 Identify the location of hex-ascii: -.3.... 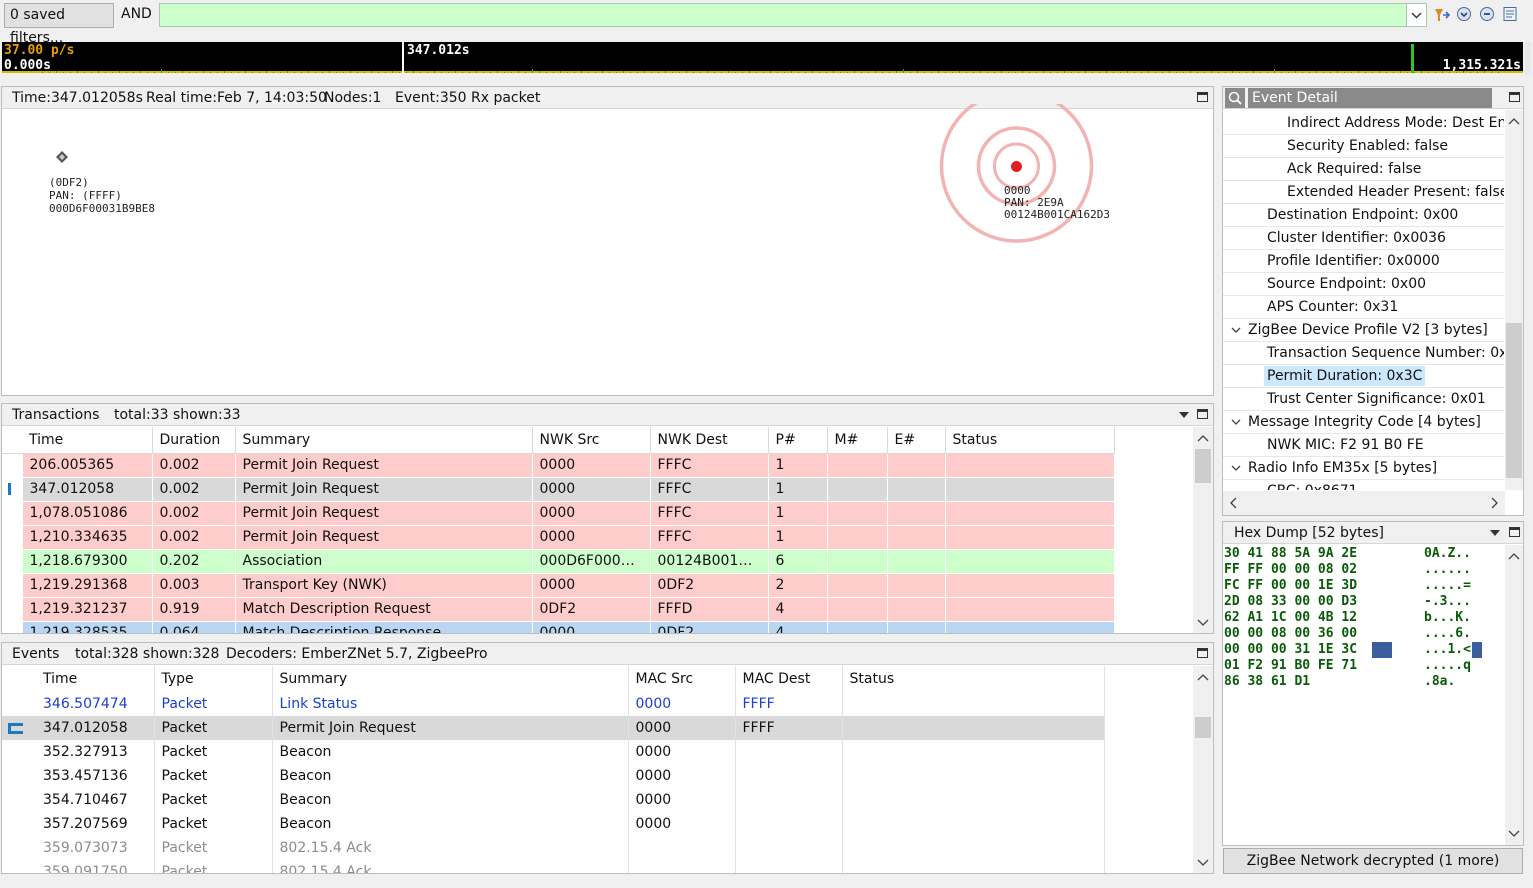
(1447, 602).